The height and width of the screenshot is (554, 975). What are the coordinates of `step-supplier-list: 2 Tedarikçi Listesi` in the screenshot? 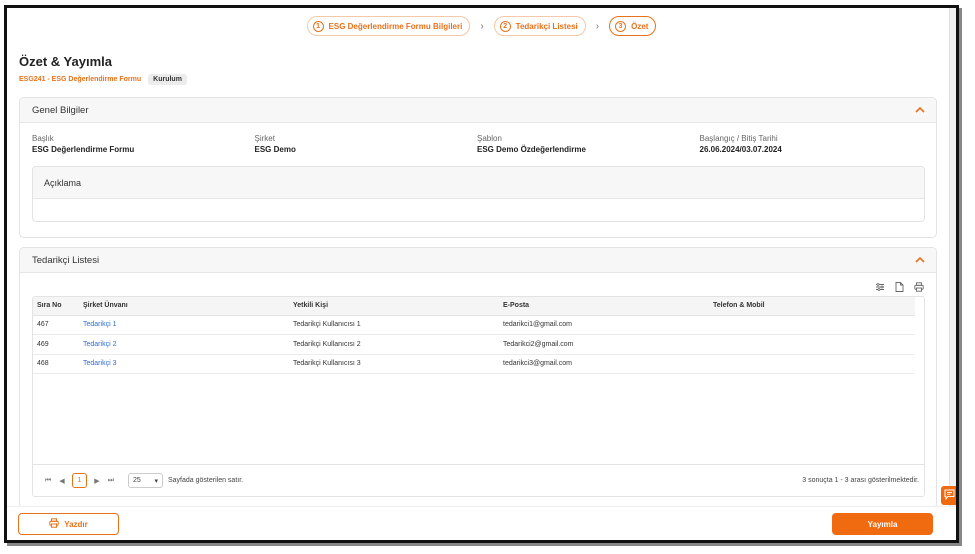 It's located at (539, 26).